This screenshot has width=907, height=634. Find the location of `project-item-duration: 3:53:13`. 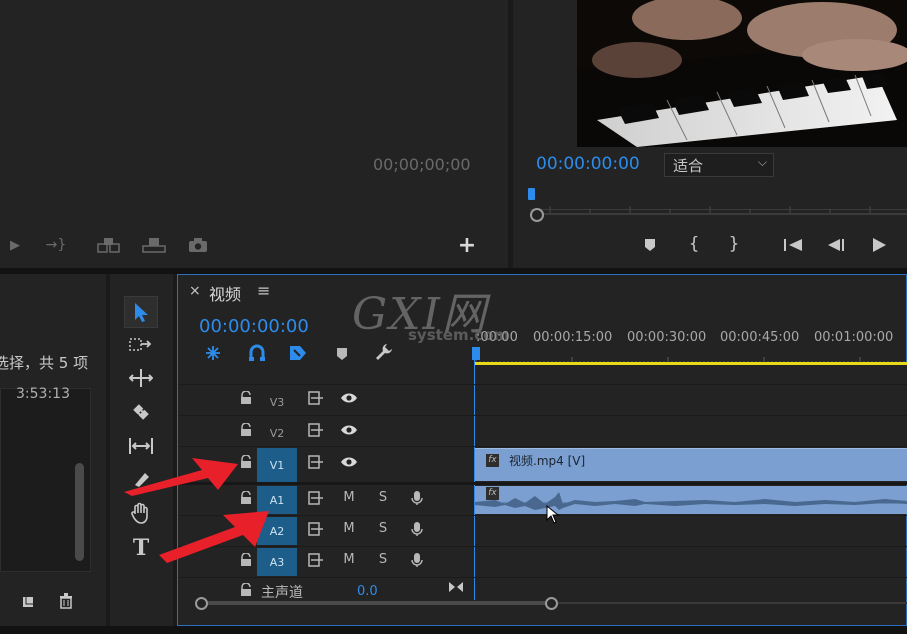

project-item-duration: 3:53:13 is located at coordinates (43, 394).